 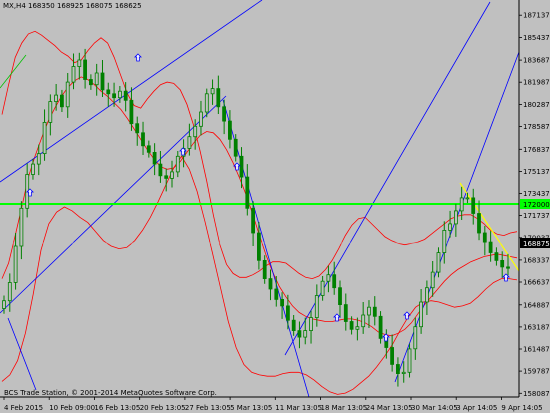 I want to click on current-price-label: 168875, so click(x=535, y=243).